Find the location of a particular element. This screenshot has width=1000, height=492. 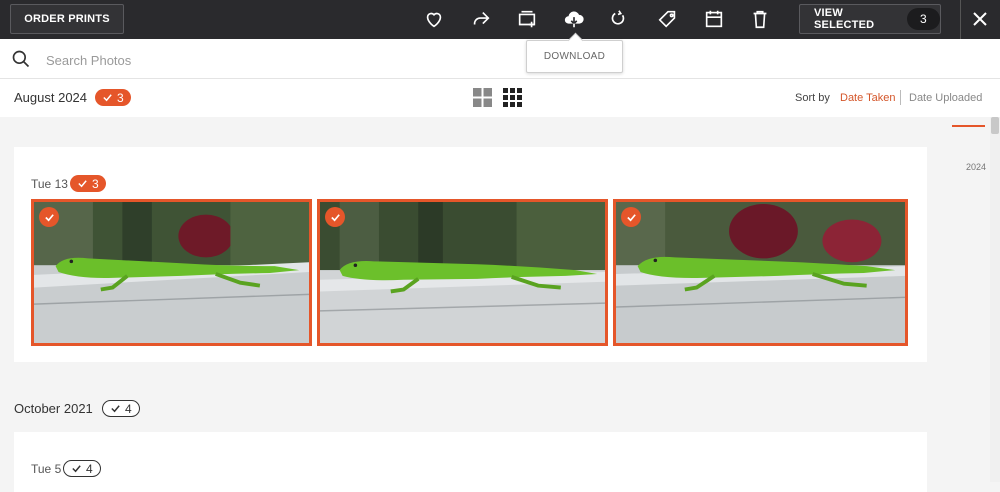

add-to-album-icon is located at coordinates (527, 19).